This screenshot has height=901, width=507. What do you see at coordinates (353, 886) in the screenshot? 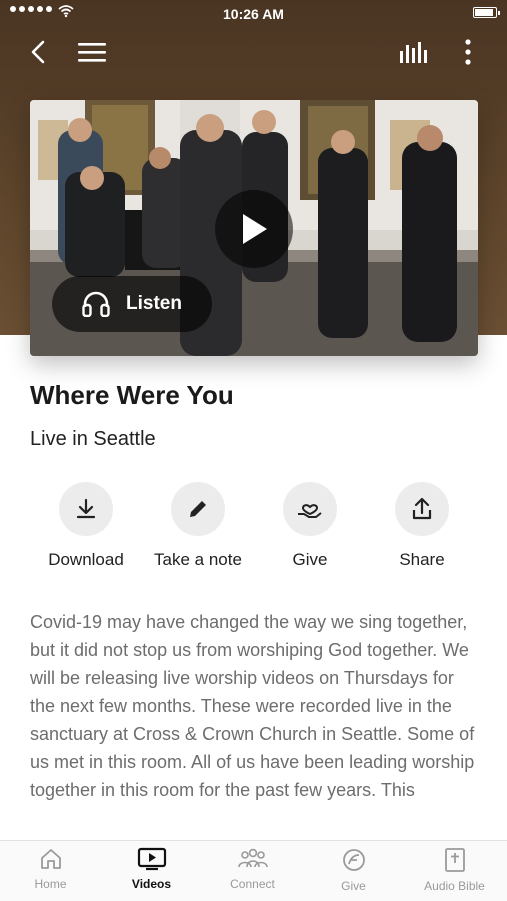
I see `tab-give-label: Give` at bounding box center [353, 886].